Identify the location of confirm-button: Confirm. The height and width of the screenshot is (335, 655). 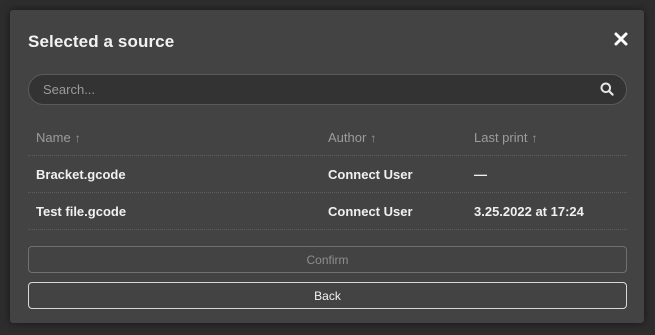
(327, 259).